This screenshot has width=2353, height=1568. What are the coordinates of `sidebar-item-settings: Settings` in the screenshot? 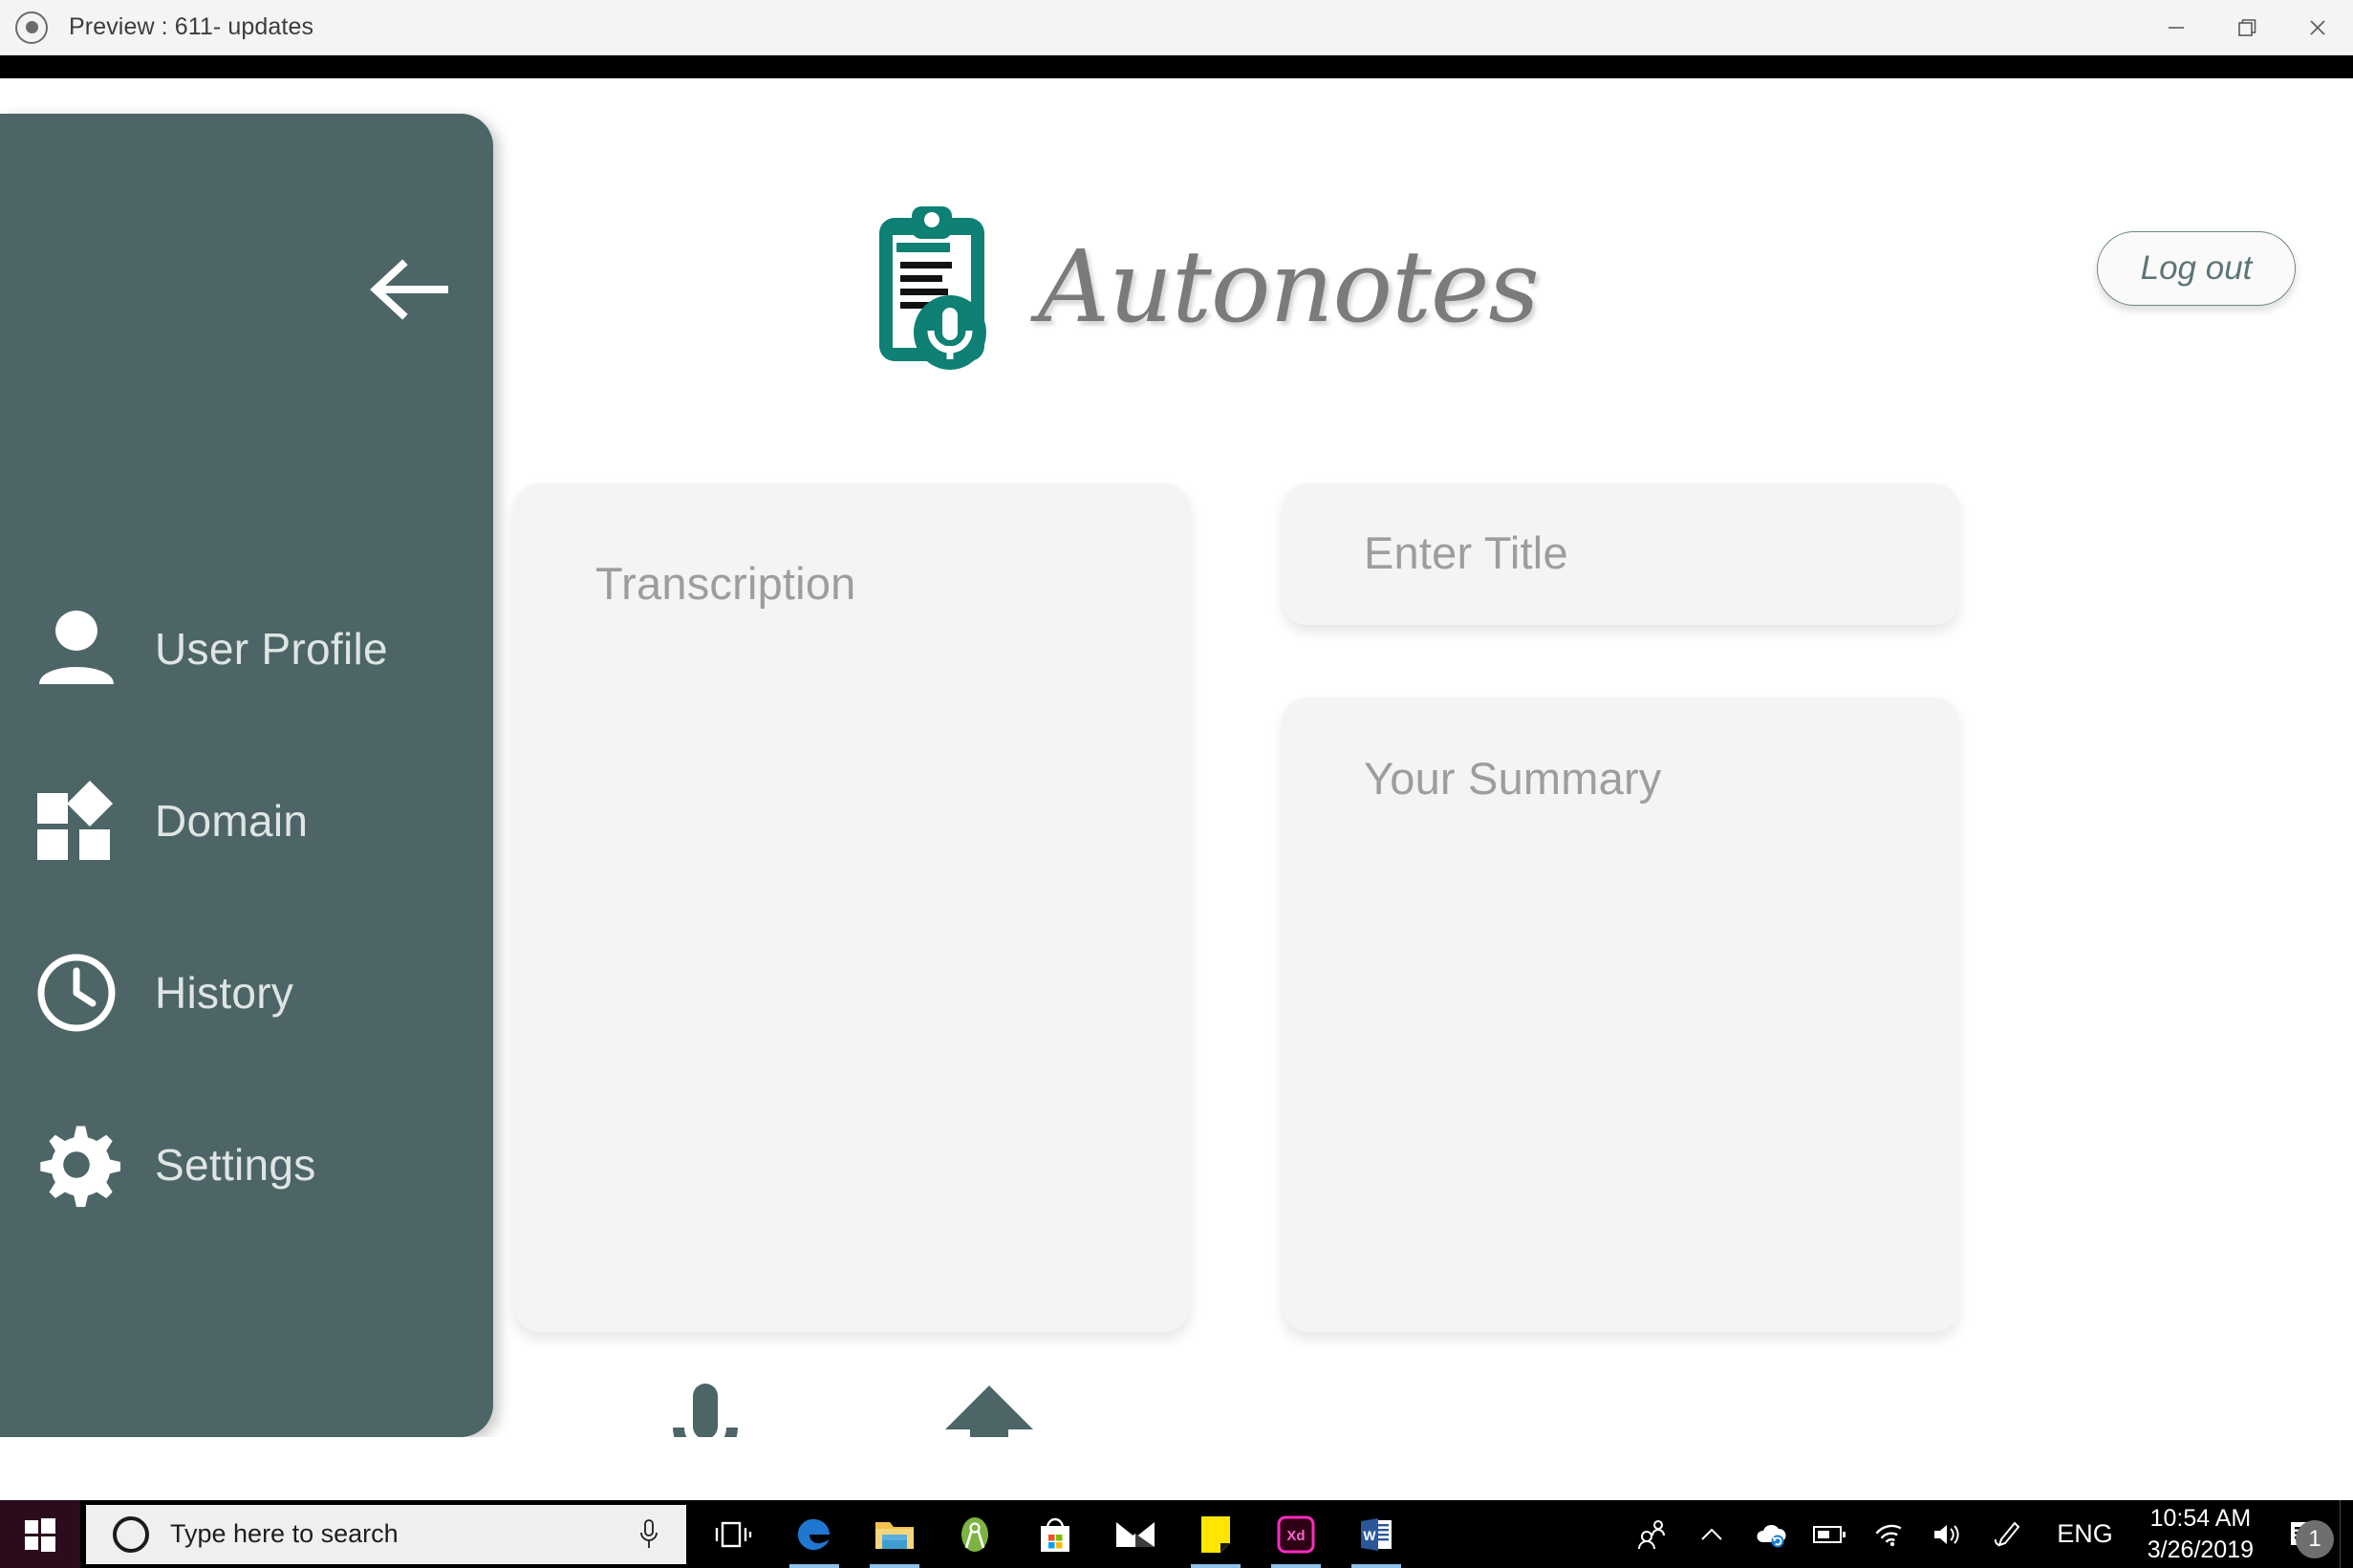 It's located at (247, 1165).